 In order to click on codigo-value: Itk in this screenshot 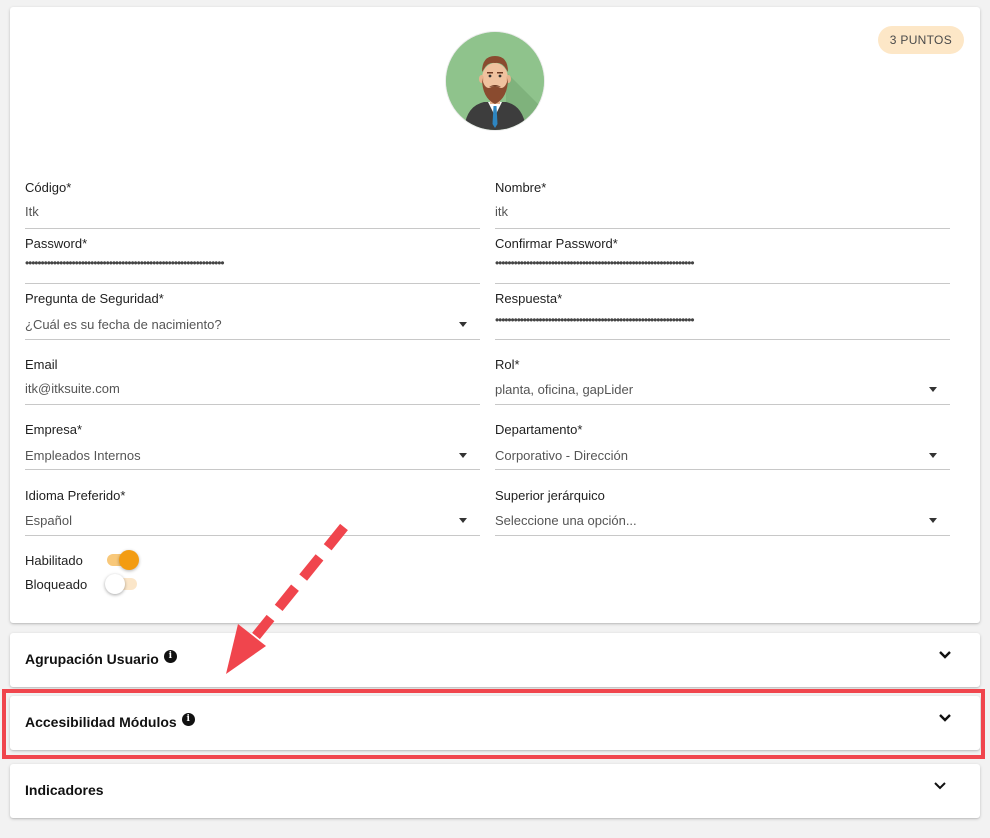, I will do `click(32, 211)`.